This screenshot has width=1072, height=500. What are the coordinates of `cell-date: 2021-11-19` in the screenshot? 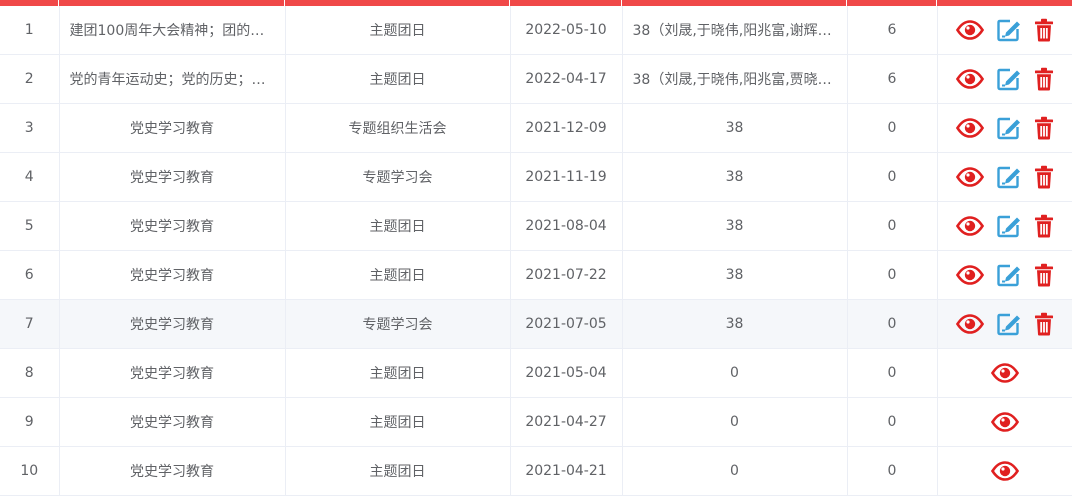 It's located at (566, 177).